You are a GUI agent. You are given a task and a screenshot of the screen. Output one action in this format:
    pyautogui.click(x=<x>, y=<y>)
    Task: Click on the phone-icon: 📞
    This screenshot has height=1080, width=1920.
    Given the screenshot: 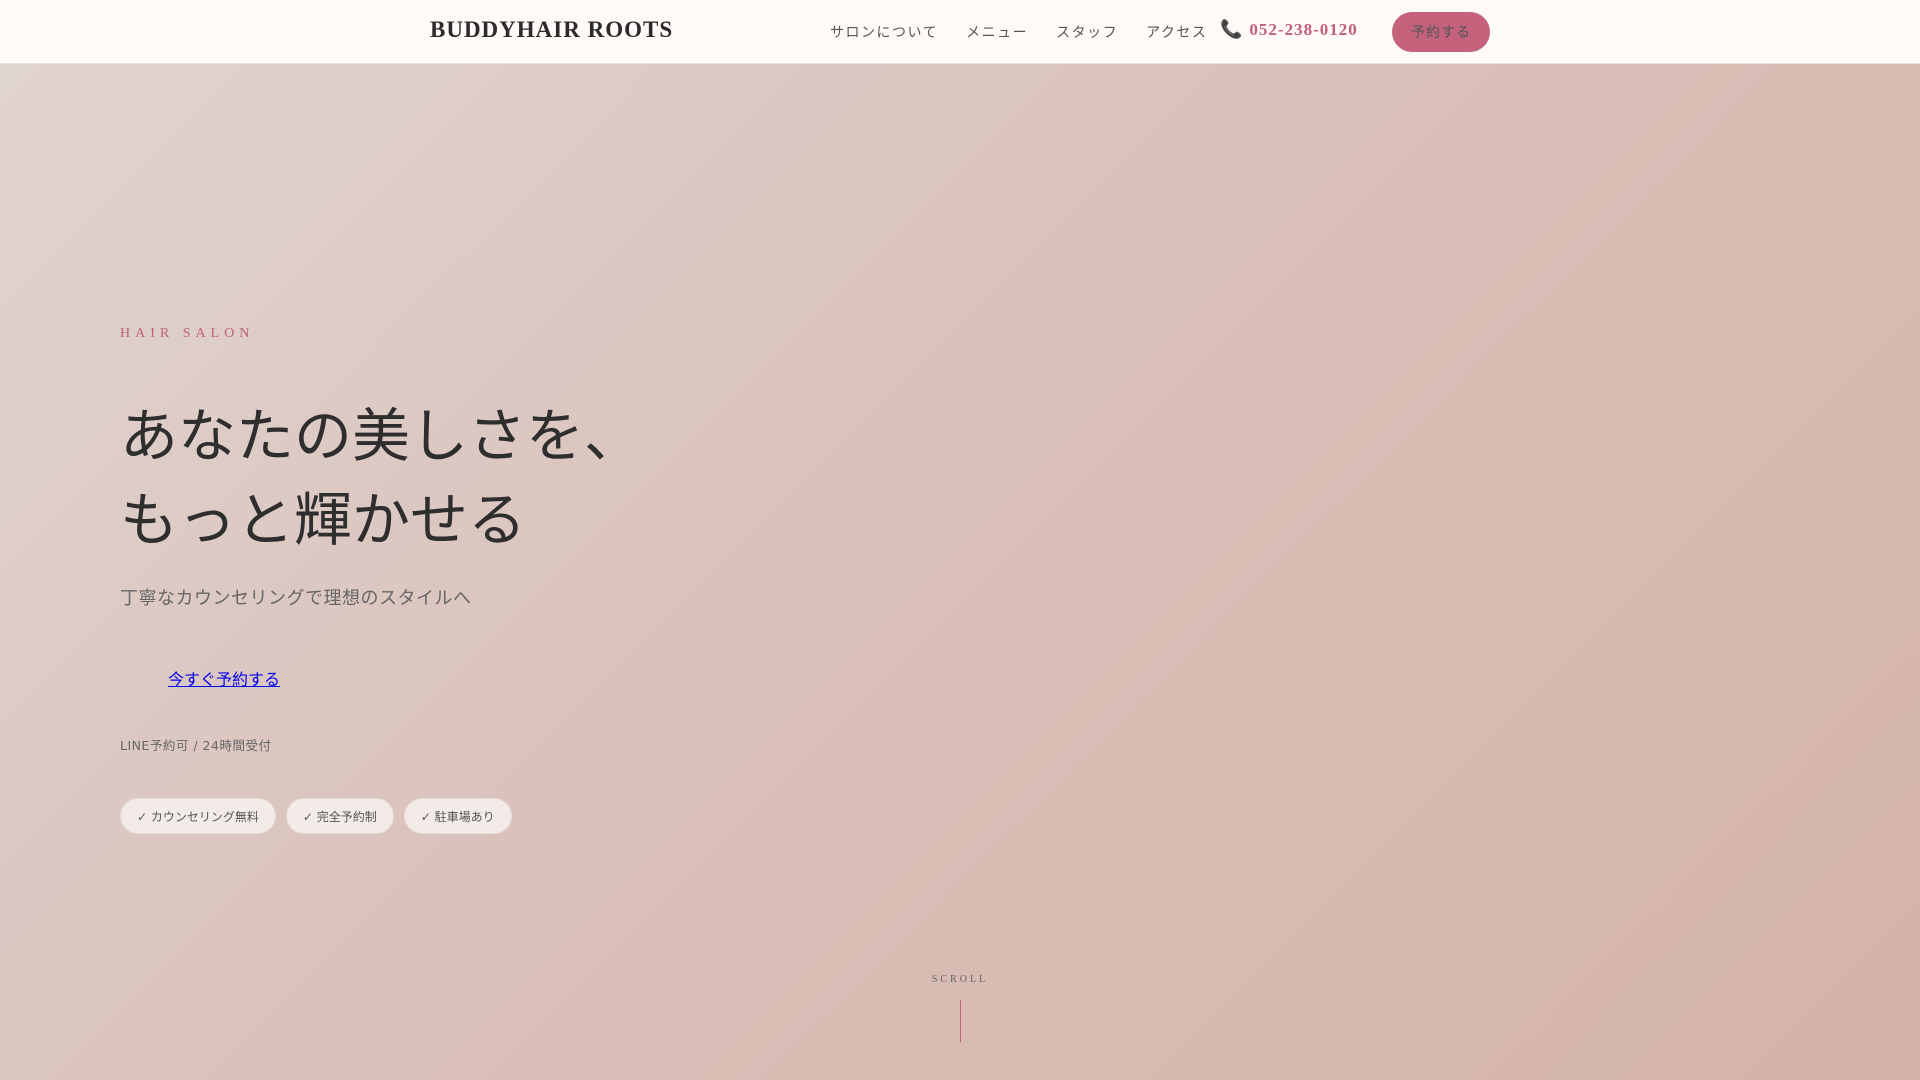 What is the action you would take?
    pyautogui.click(x=1232, y=29)
    